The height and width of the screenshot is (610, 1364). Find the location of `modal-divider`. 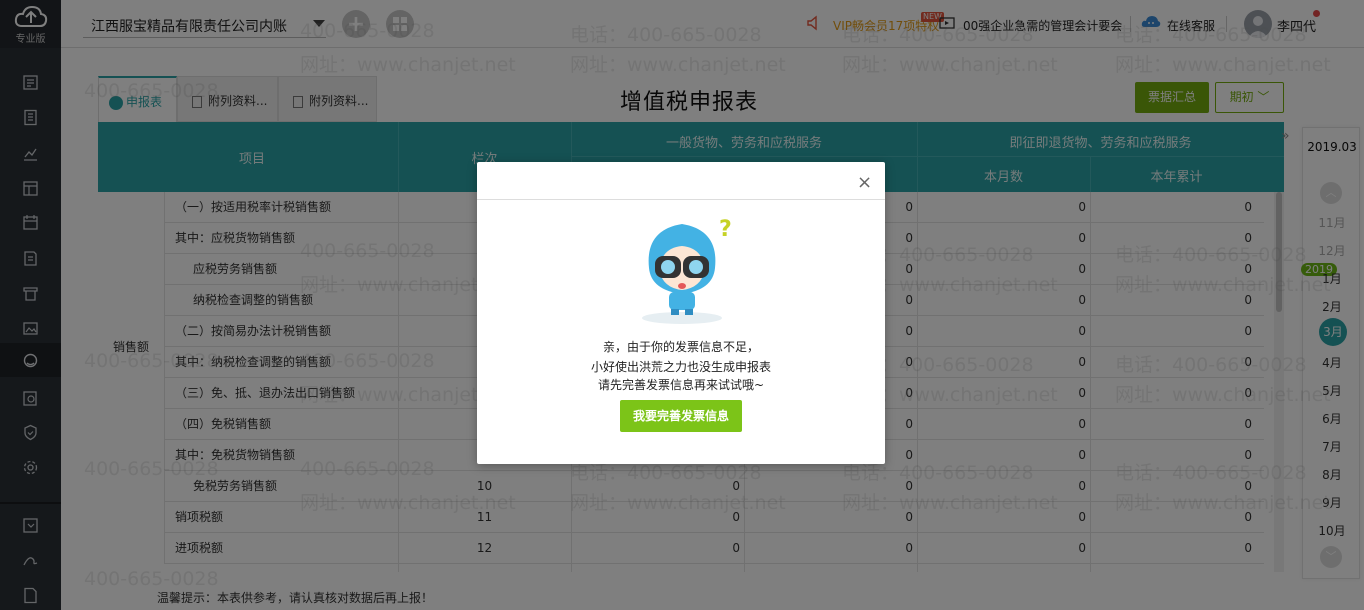

modal-divider is located at coordinates (681, 199).